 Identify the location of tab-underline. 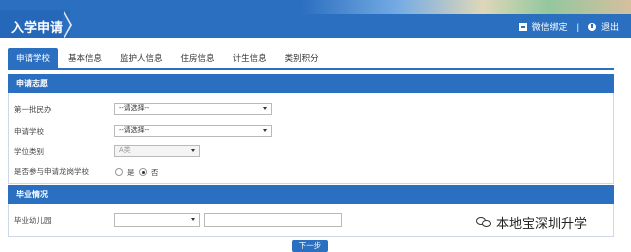
(311, 69).